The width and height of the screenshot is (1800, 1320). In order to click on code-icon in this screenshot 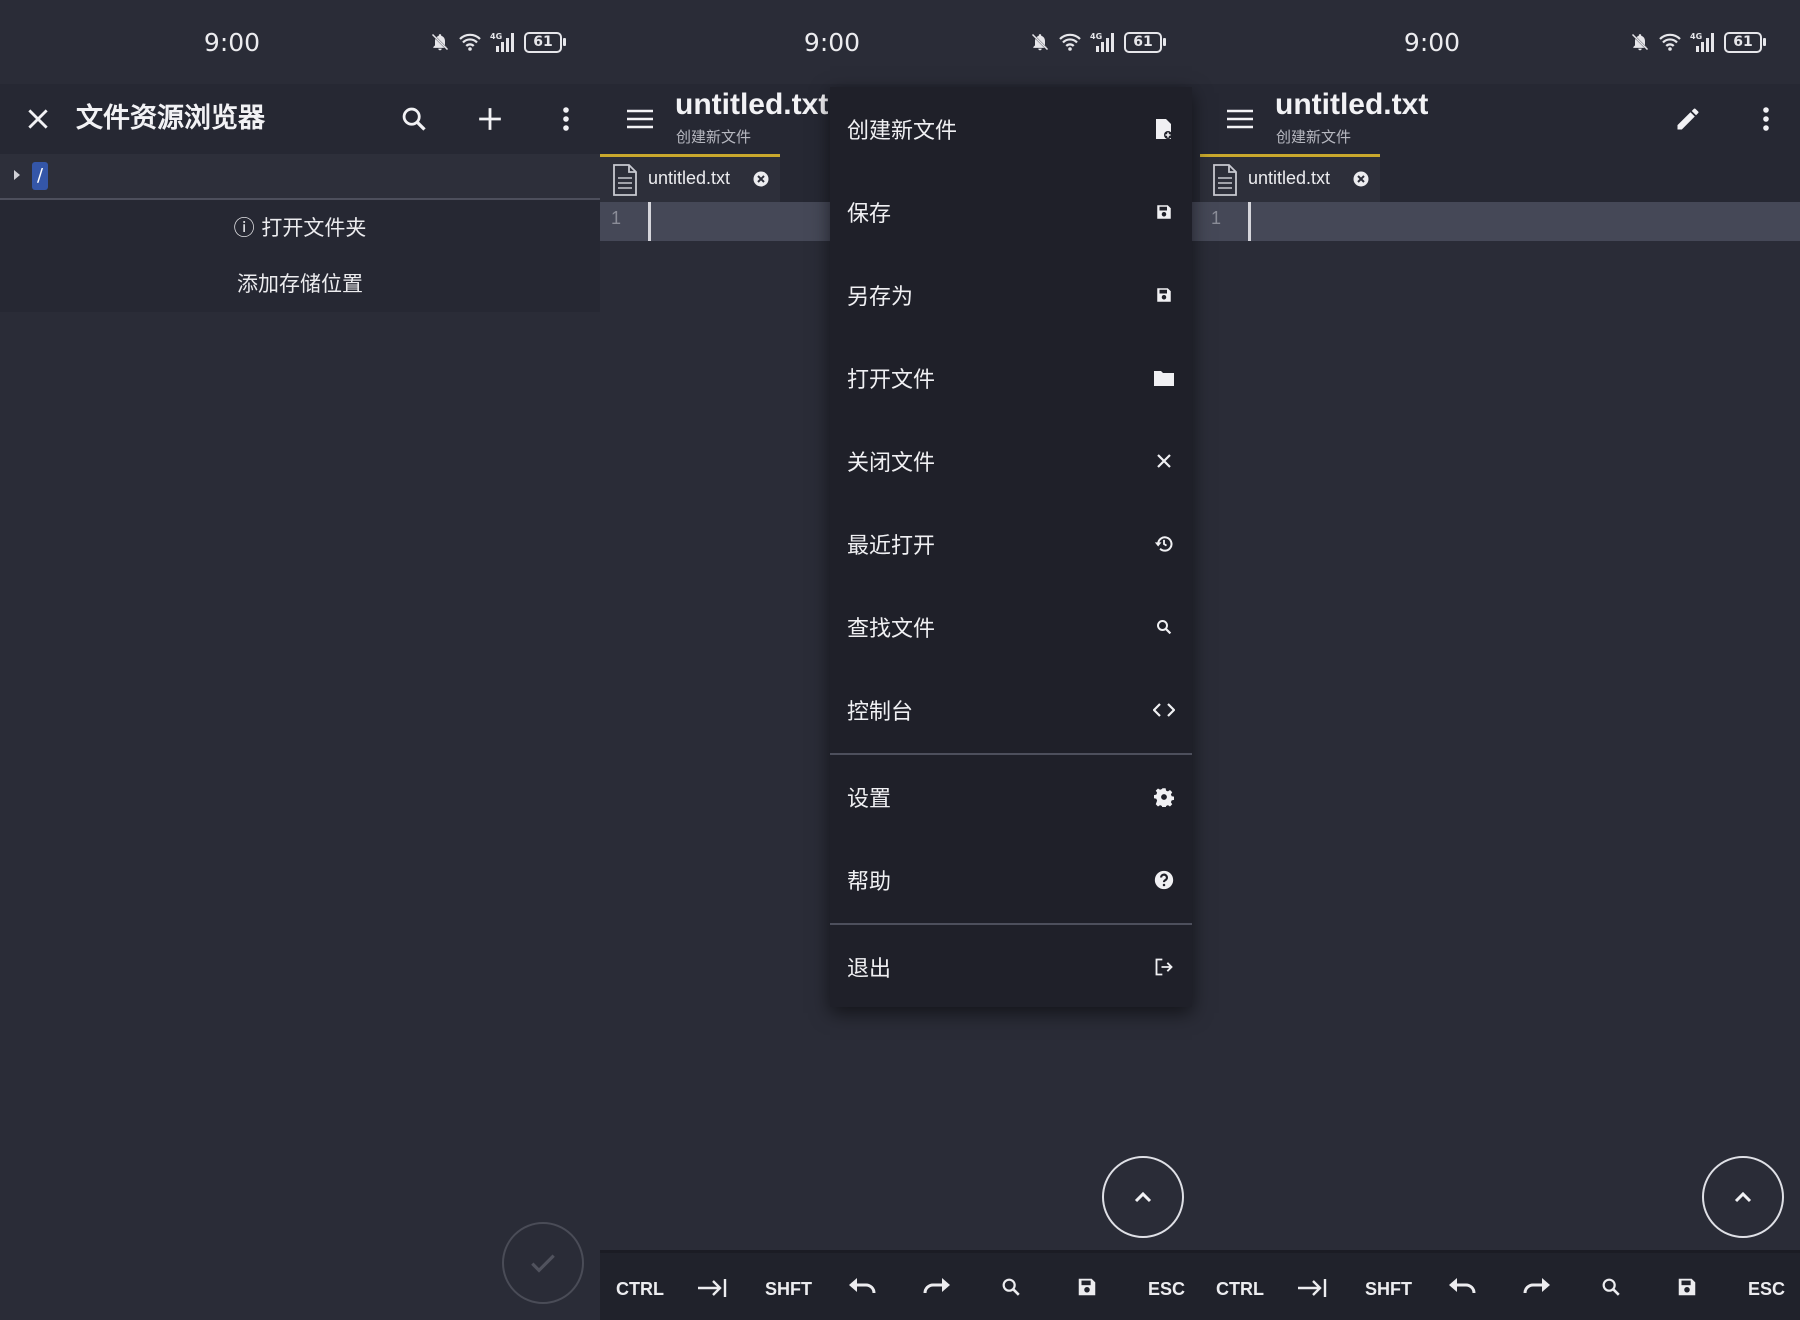, I will do `click(1164, 710)`.